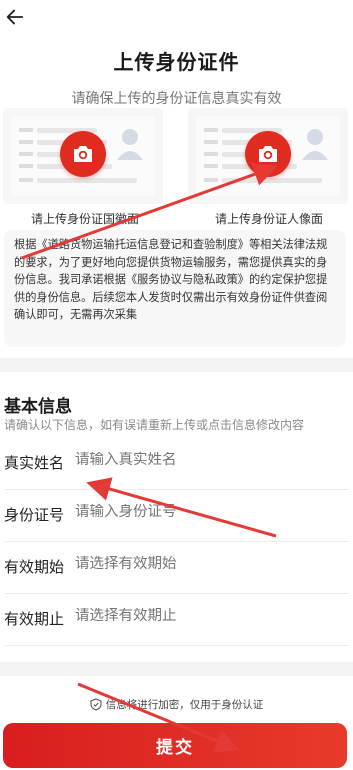  I want to click on id-front-upload-card, so click(83, 156).